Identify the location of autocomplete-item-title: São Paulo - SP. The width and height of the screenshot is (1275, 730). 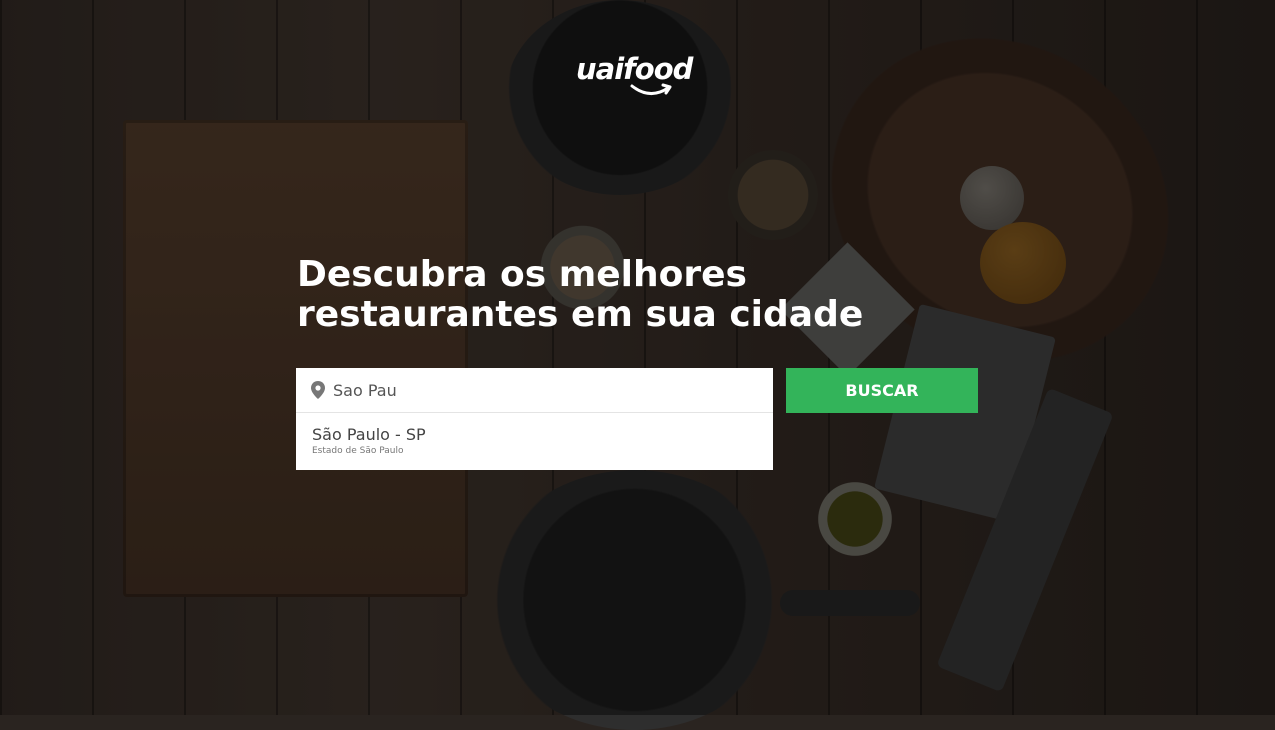
(369, 434).